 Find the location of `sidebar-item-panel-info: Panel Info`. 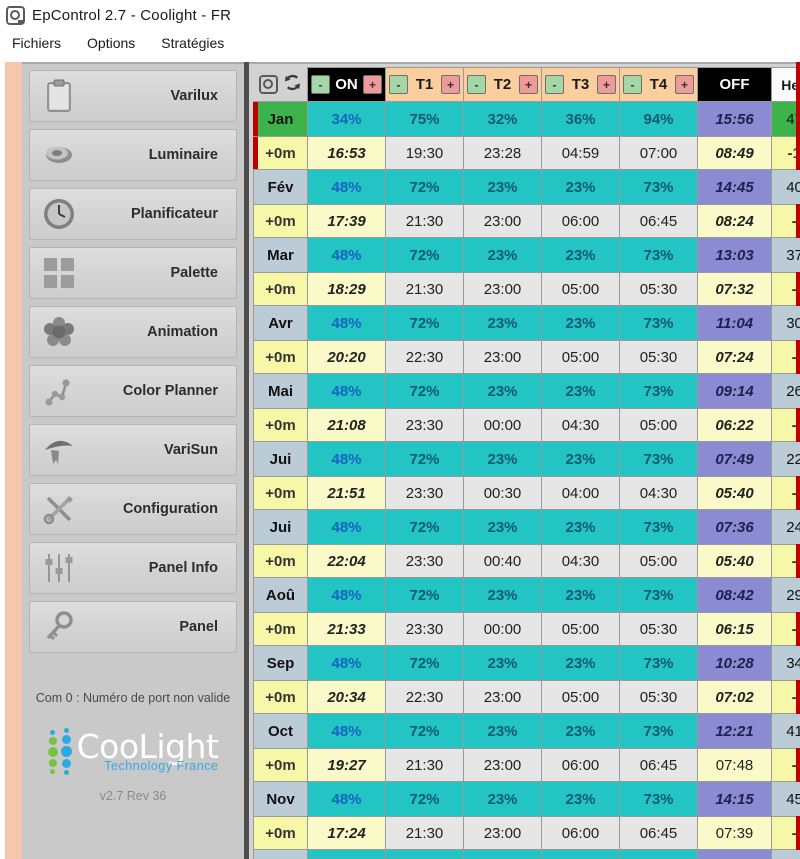

sidebar-item-panel-info: Panel Info is located at coordinates (133, 568).